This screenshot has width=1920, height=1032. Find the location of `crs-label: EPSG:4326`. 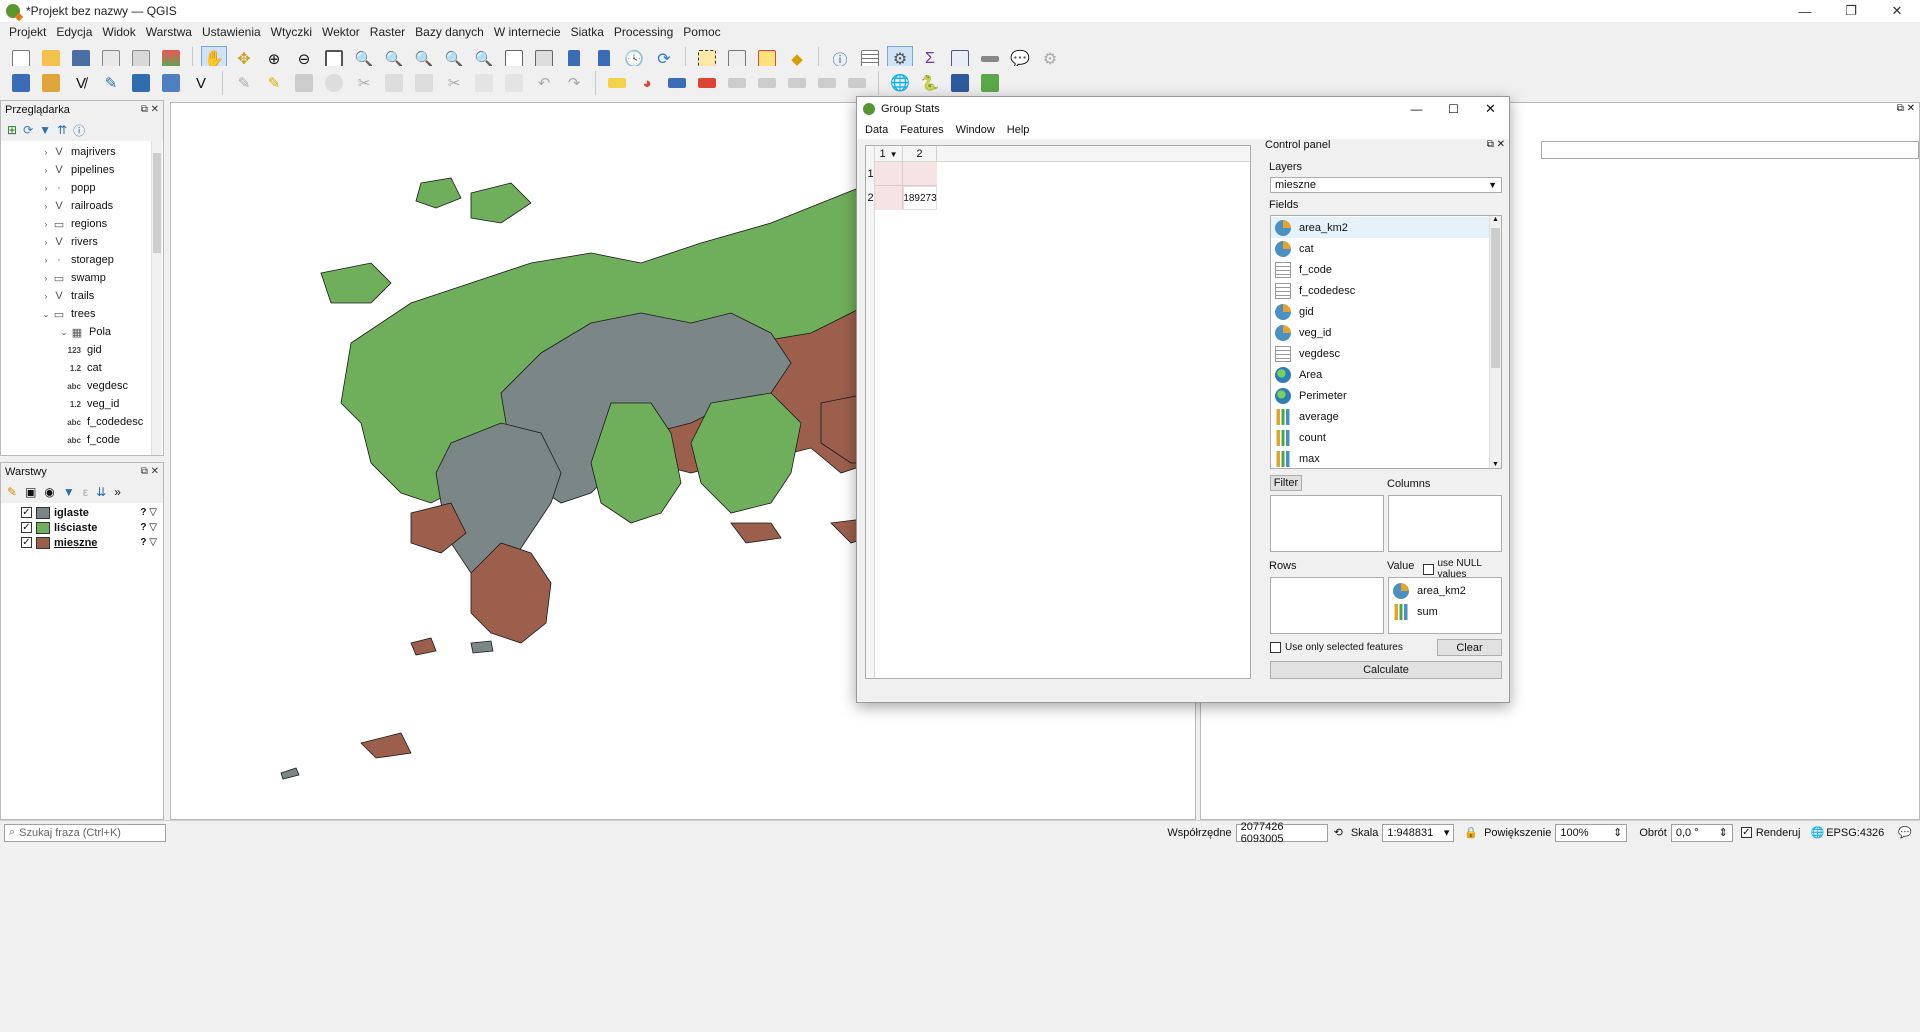

crs-label: EPSG:4326 is located at coordinates (1855, 833).